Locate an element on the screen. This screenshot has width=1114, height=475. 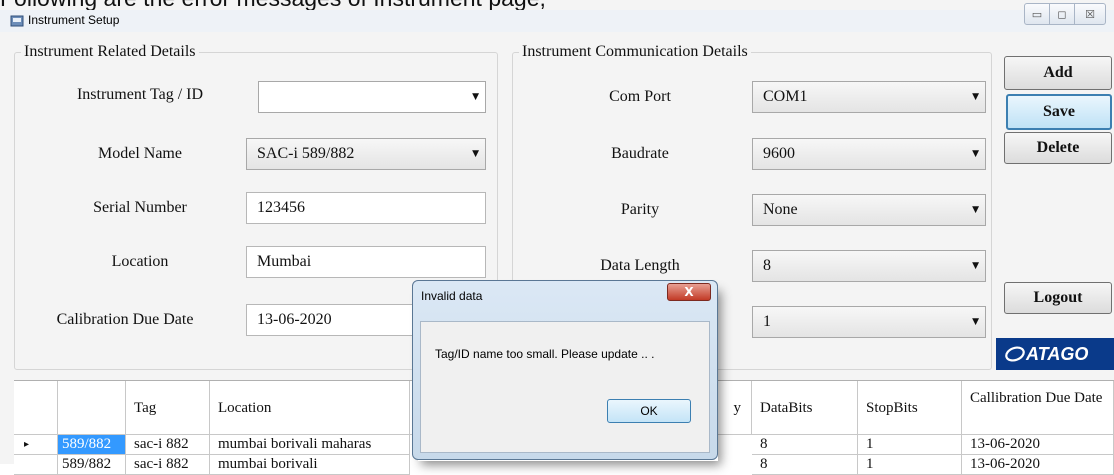
dialog-title: Invalid data is located at coordinates (452, 296).